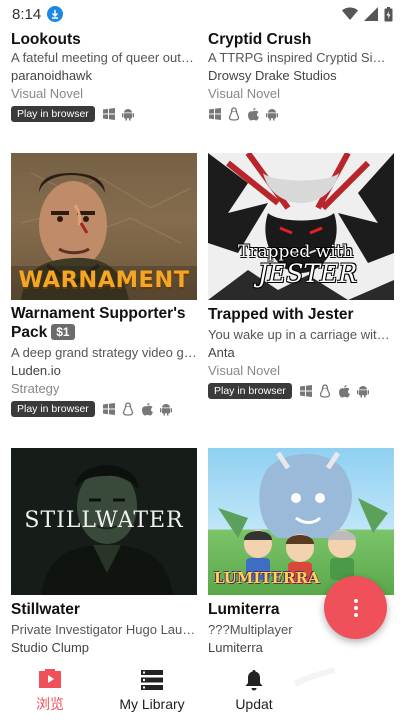 This screenshot has height=720, width=405. I want to click on game-cover-image: STILLWATER, so click(104, 521).